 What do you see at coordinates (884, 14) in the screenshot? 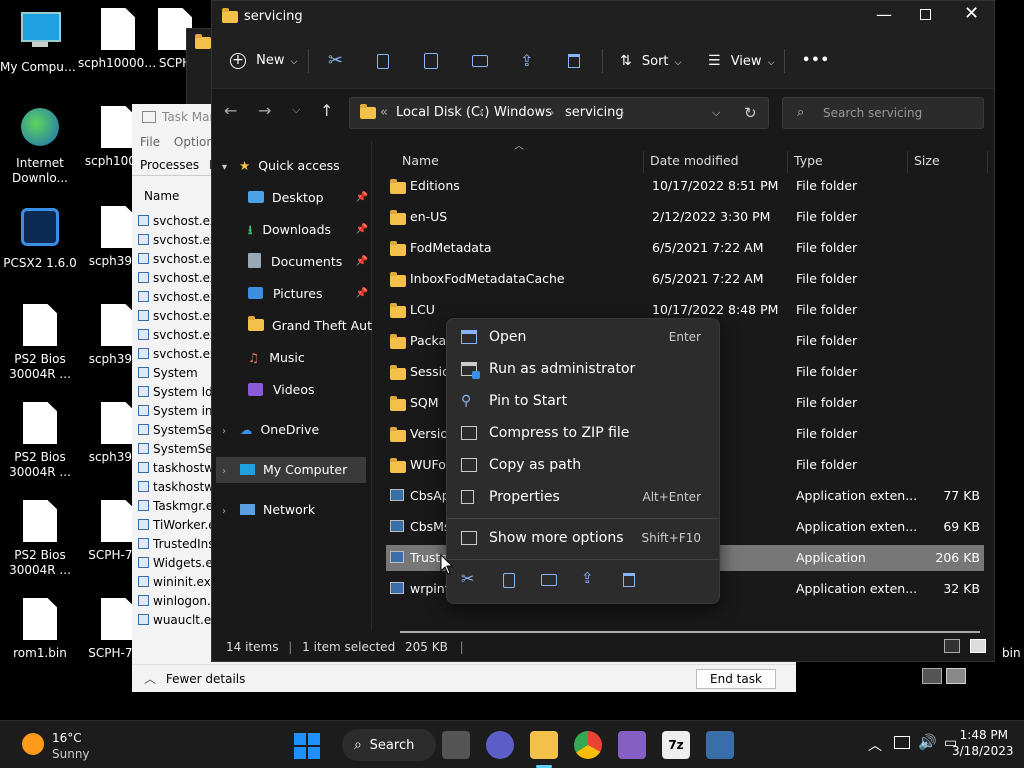
I see `minimize-button: —` at bounding box center [884, 14].